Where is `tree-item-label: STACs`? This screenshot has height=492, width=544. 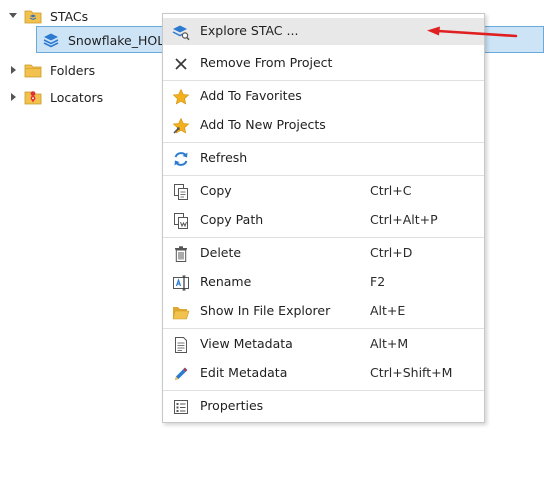 tree-item-label: STACs is located at coordinates (69, 16).